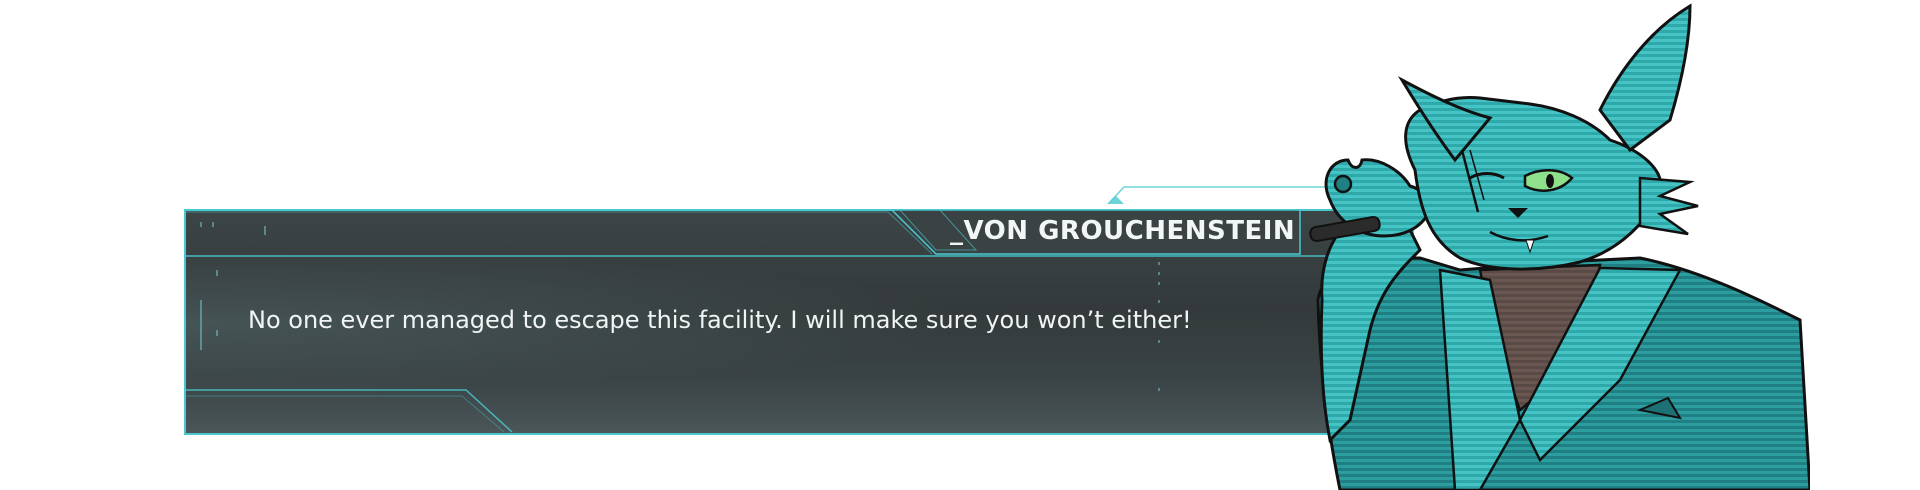 The image size is (1920, 490). Describe the element at coordinates (1123, 231) in the screenshot. I see `speaker-name: _VON GROUCHENSTEIN` at that location.